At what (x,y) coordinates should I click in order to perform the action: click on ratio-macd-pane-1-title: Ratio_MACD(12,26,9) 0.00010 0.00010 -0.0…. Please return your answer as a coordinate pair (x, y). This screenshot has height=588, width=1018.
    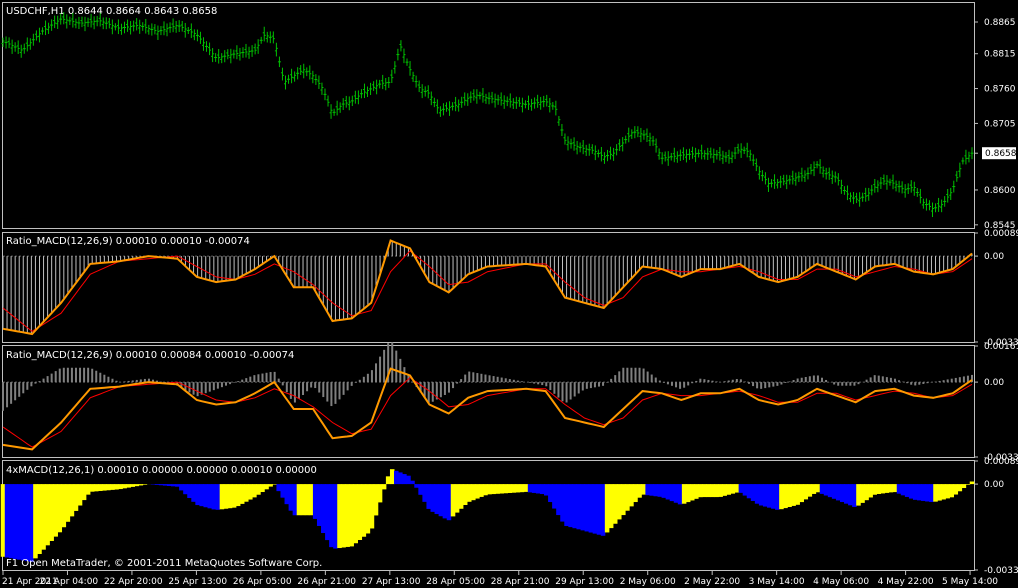
    Looking at the image, I should click on (128, 241).